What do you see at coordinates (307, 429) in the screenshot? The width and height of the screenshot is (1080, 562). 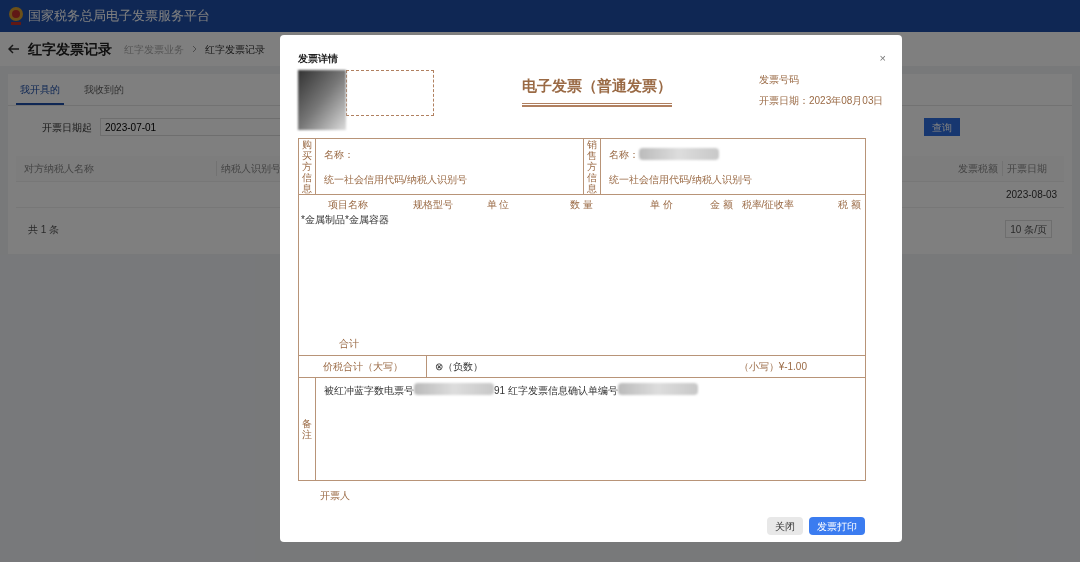 I see `remarks-label: 备注` at bounding box center [307, 429].